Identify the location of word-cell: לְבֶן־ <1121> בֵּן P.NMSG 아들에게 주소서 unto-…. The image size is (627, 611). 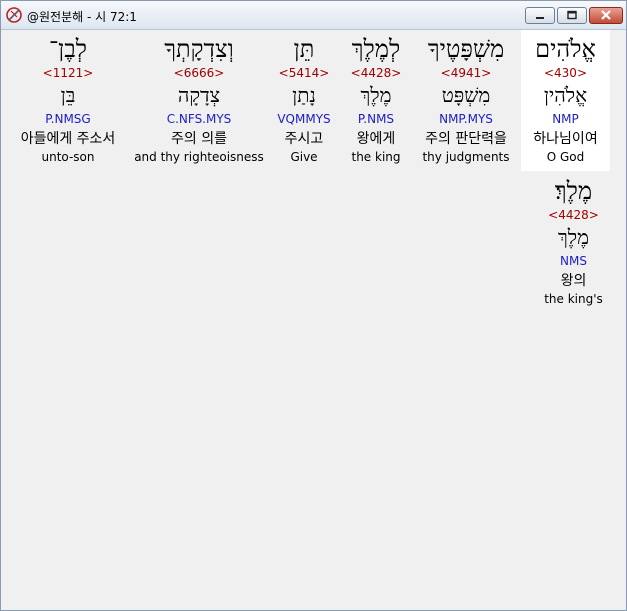
(68, 100).